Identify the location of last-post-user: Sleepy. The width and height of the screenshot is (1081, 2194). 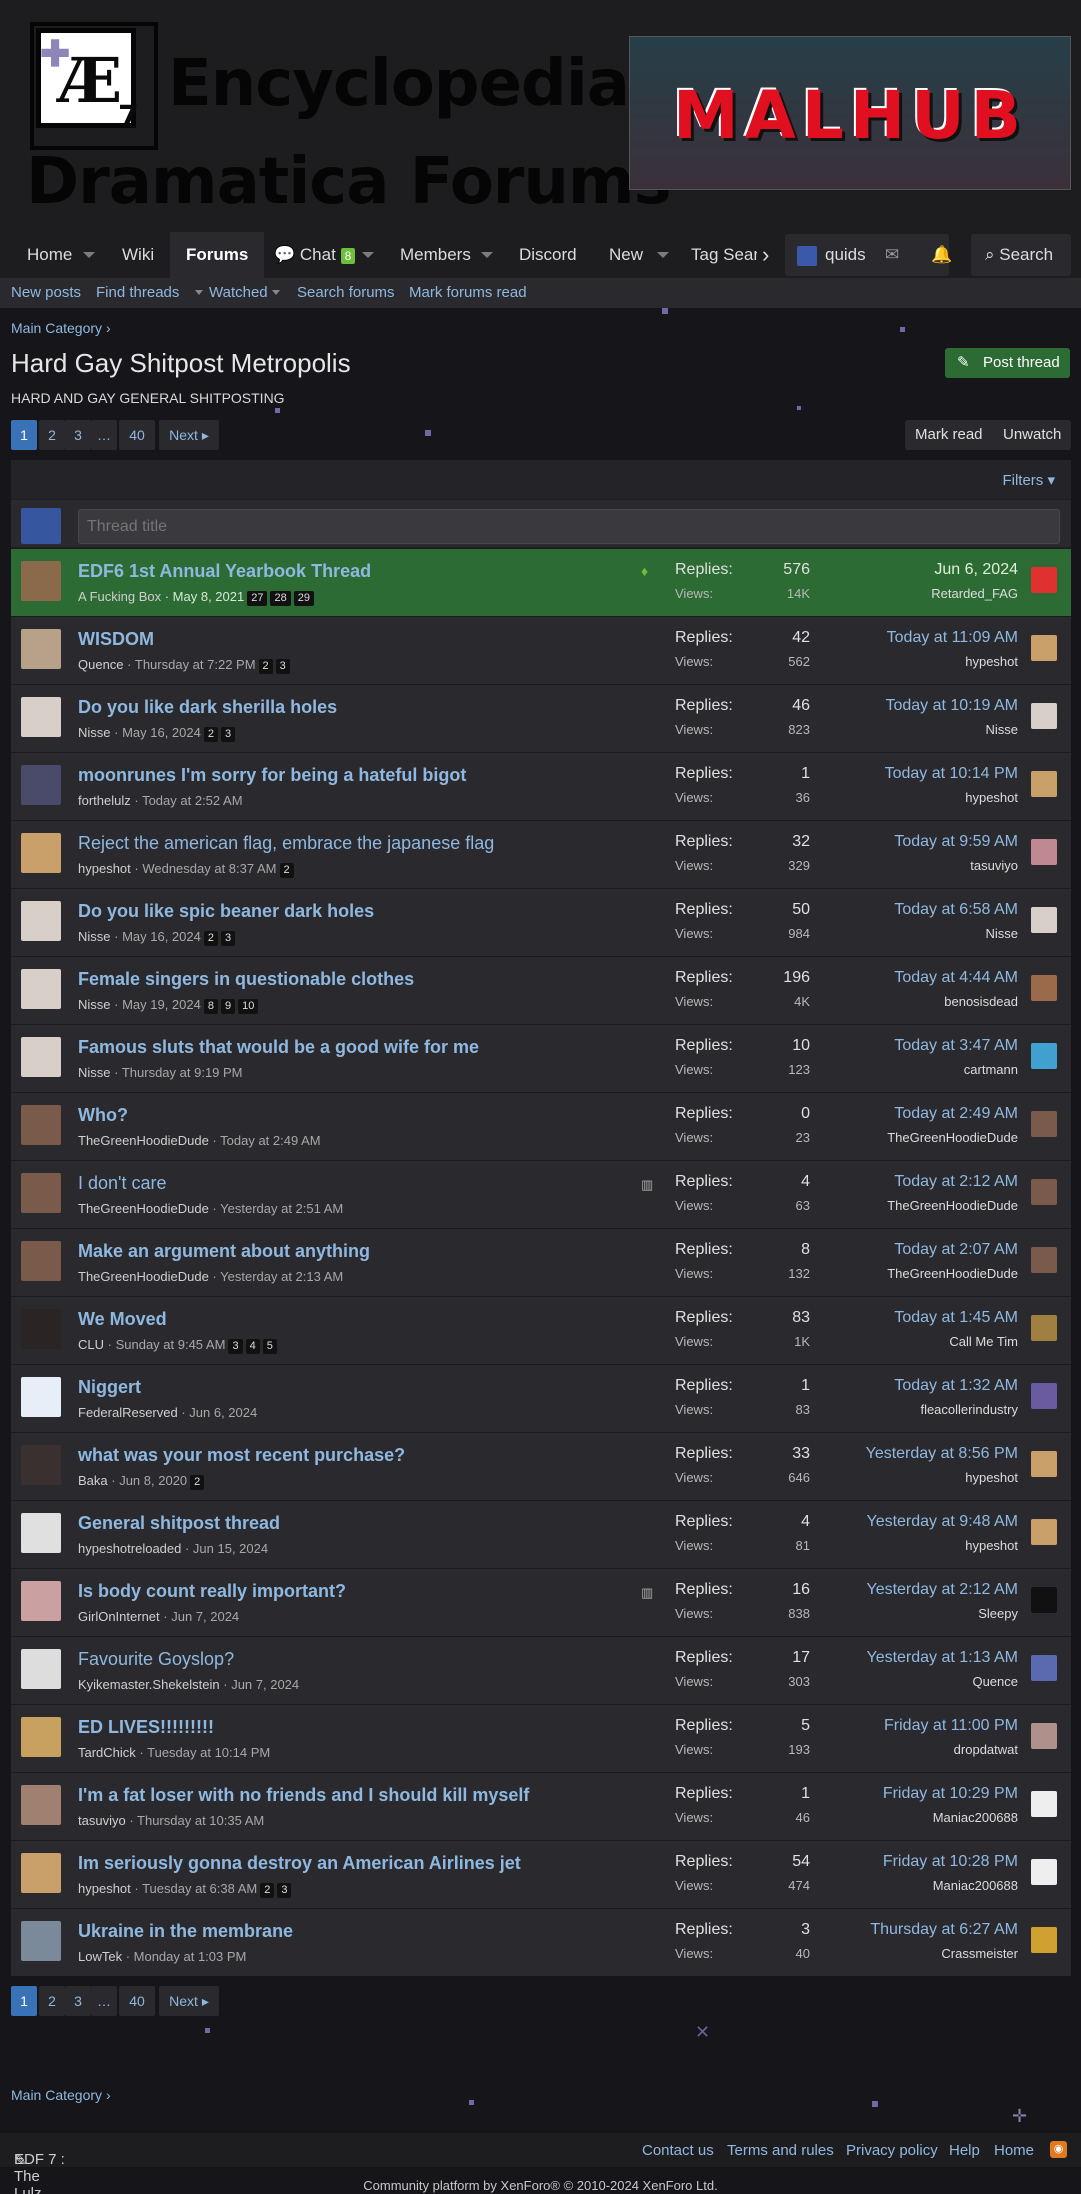
(998, 1613).